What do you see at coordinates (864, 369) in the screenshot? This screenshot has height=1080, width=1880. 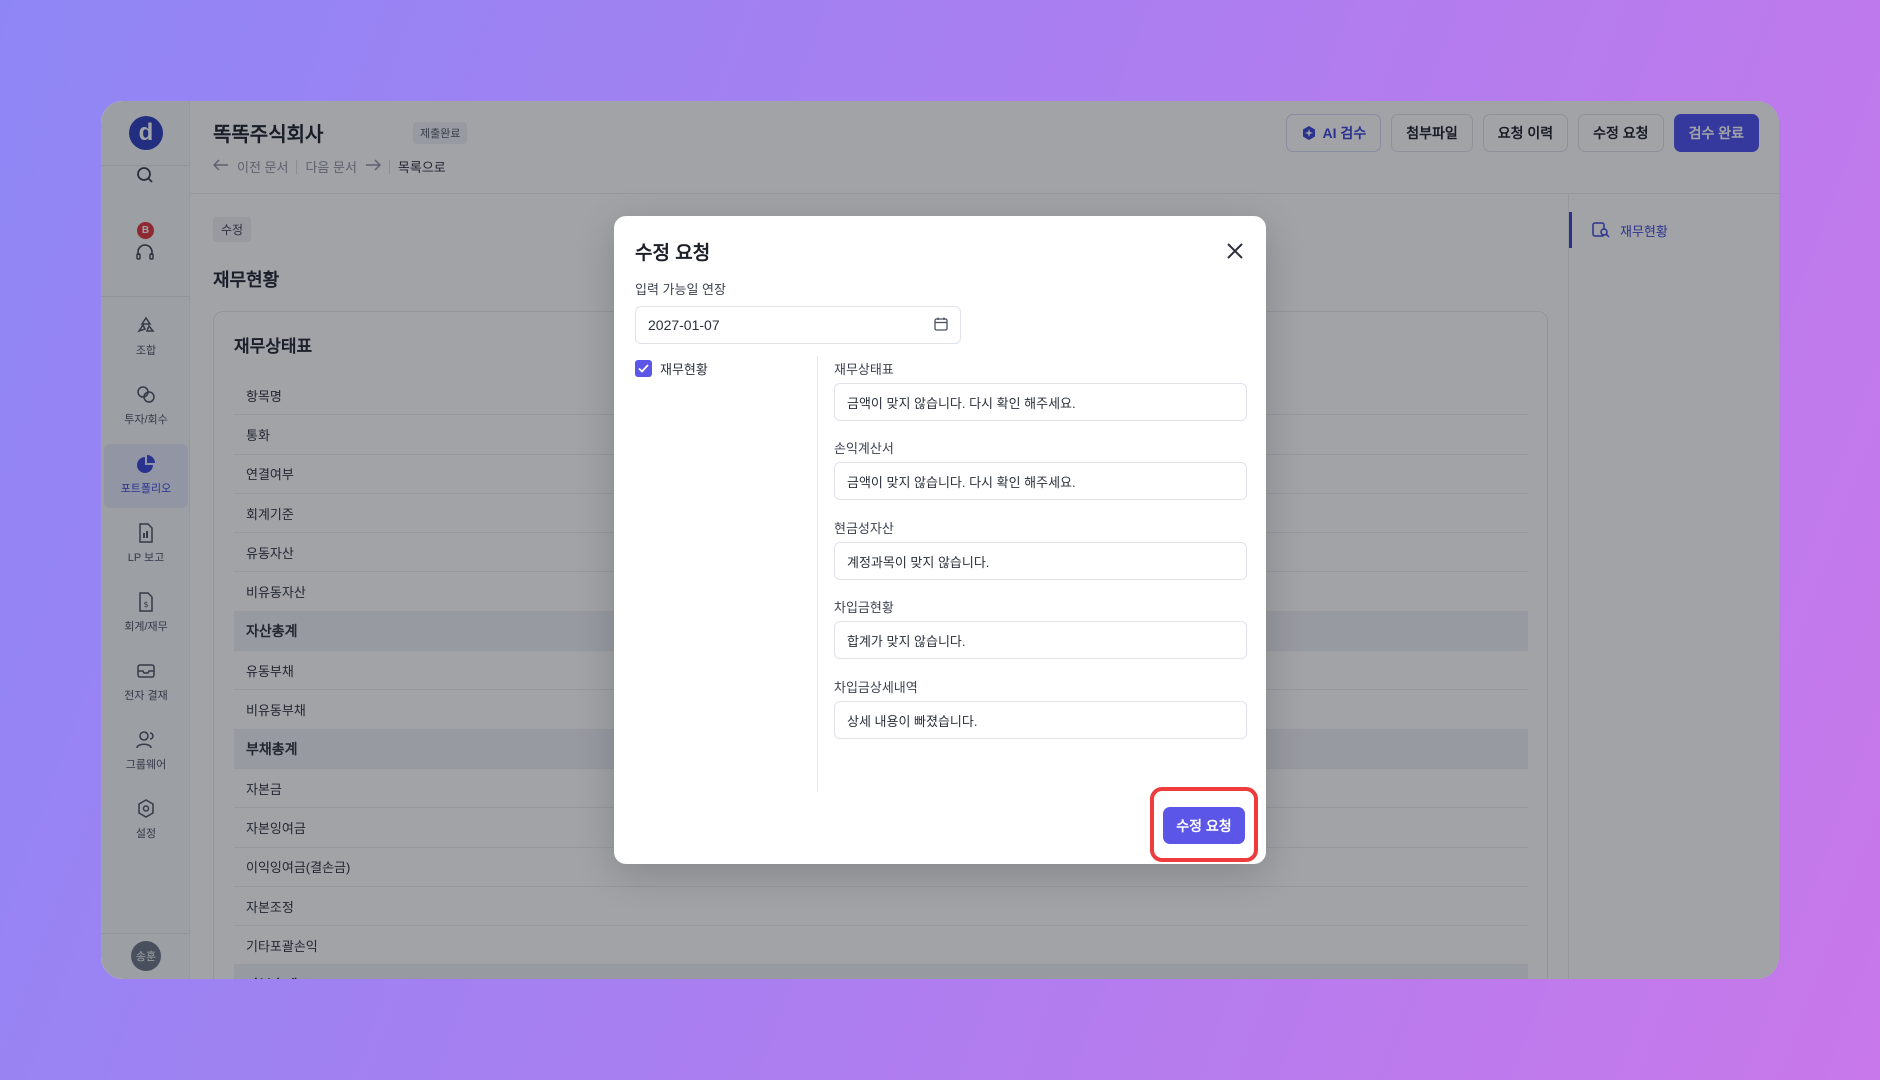 I see `field-label: 재무상태표` at bounding box center [864, 369].